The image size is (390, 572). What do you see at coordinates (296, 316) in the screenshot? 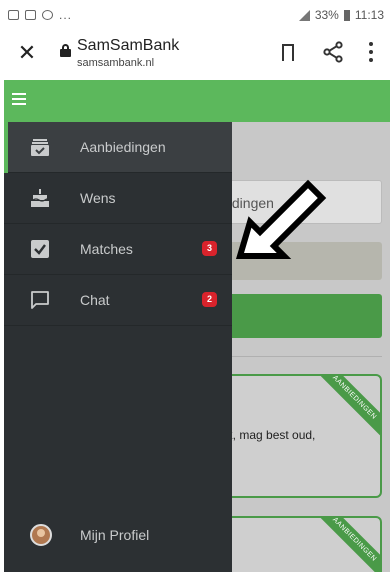
I see `action-button` at bounding box center [296, 316].